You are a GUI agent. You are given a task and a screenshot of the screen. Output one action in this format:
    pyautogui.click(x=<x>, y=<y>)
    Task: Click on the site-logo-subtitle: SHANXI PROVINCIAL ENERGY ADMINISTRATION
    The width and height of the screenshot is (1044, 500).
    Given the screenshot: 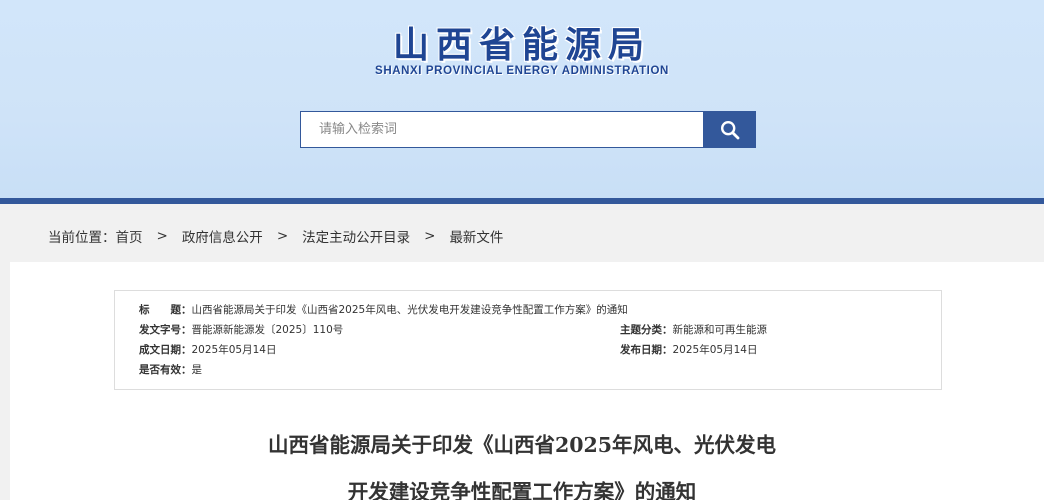 What is the action you would take?
    pyautogui.click(x=522, y=71)
    